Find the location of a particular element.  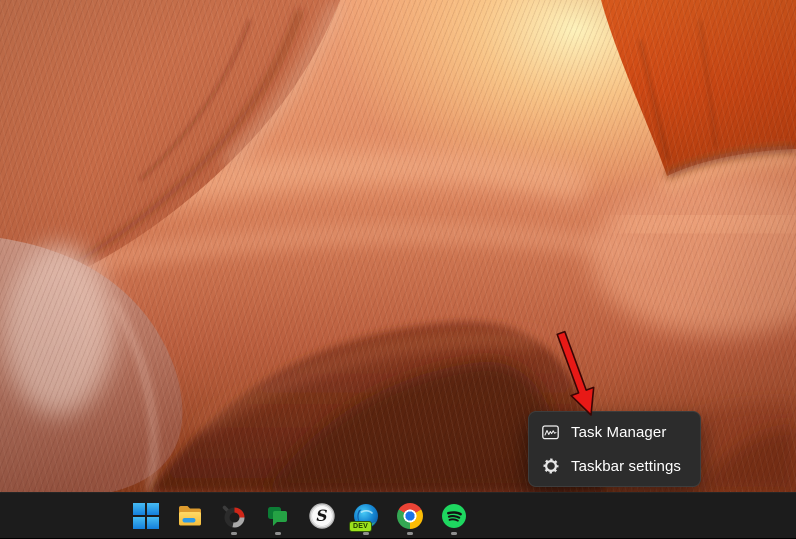

taskbar-item-google-chat is located at coordinates (278, 515).